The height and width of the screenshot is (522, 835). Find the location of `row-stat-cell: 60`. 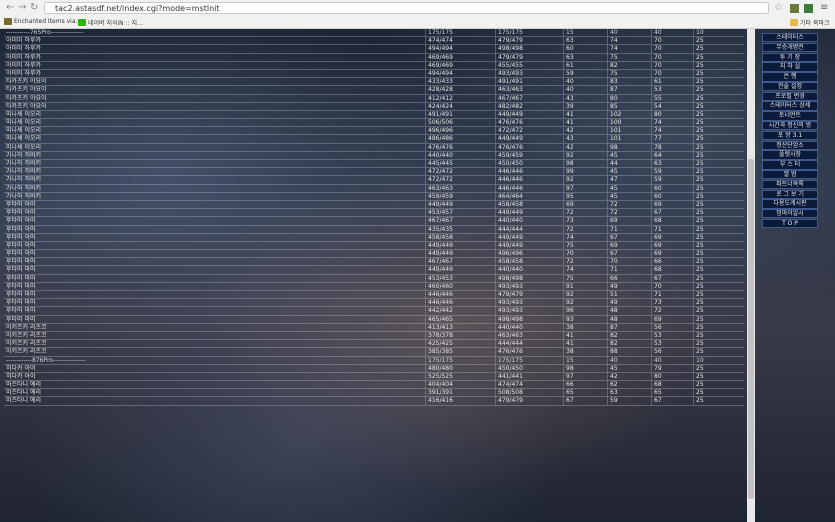

row-stat-cell: 60 is located at coordinates (586, 49).